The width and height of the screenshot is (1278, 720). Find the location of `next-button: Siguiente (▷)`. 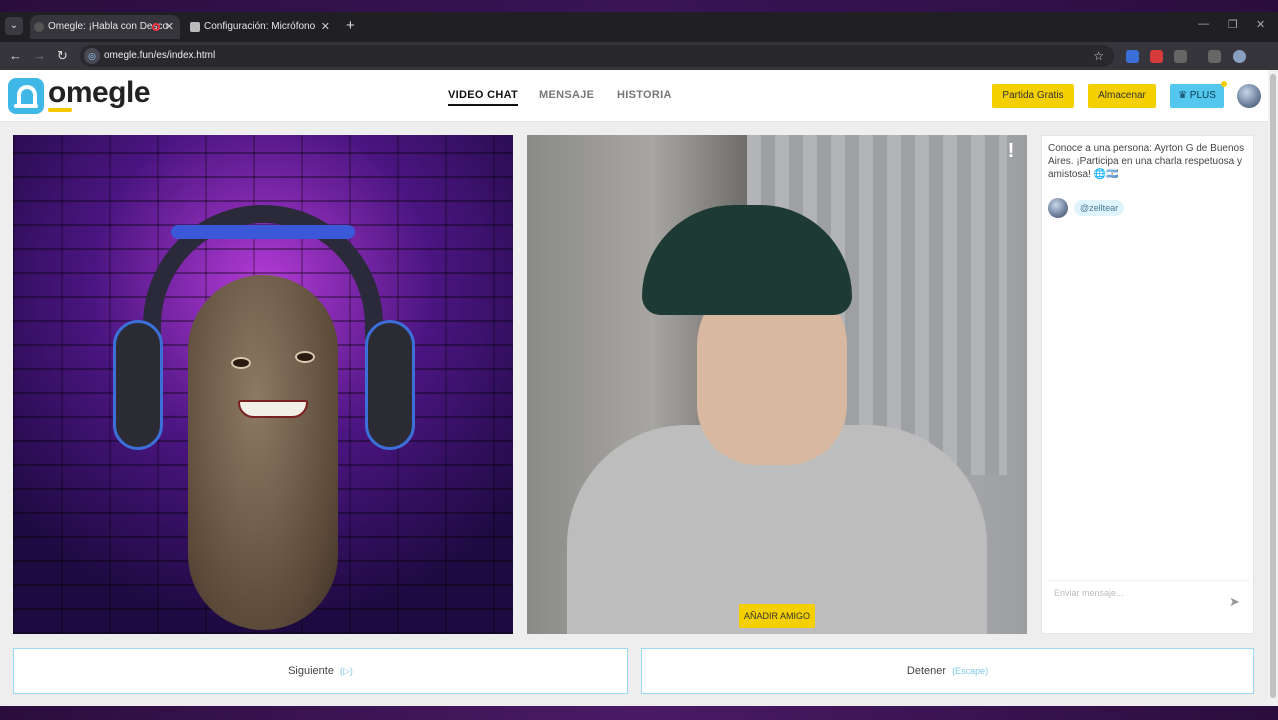

next-button: Siguiente (▷) is located at coordinates (320, 671).